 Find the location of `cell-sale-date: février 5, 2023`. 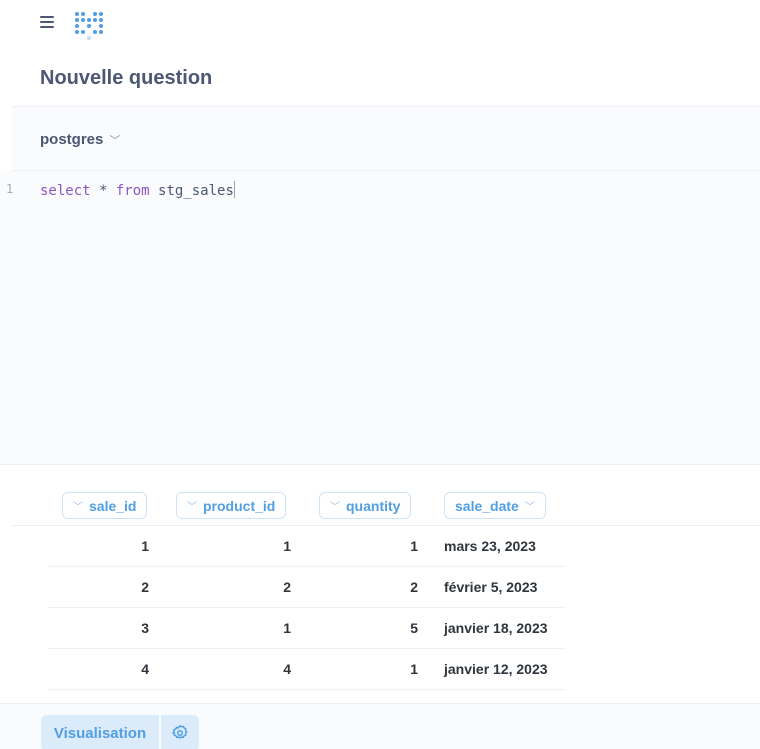

cell-sale-date: février 5, 2023 is located at coordinates (491, 587).